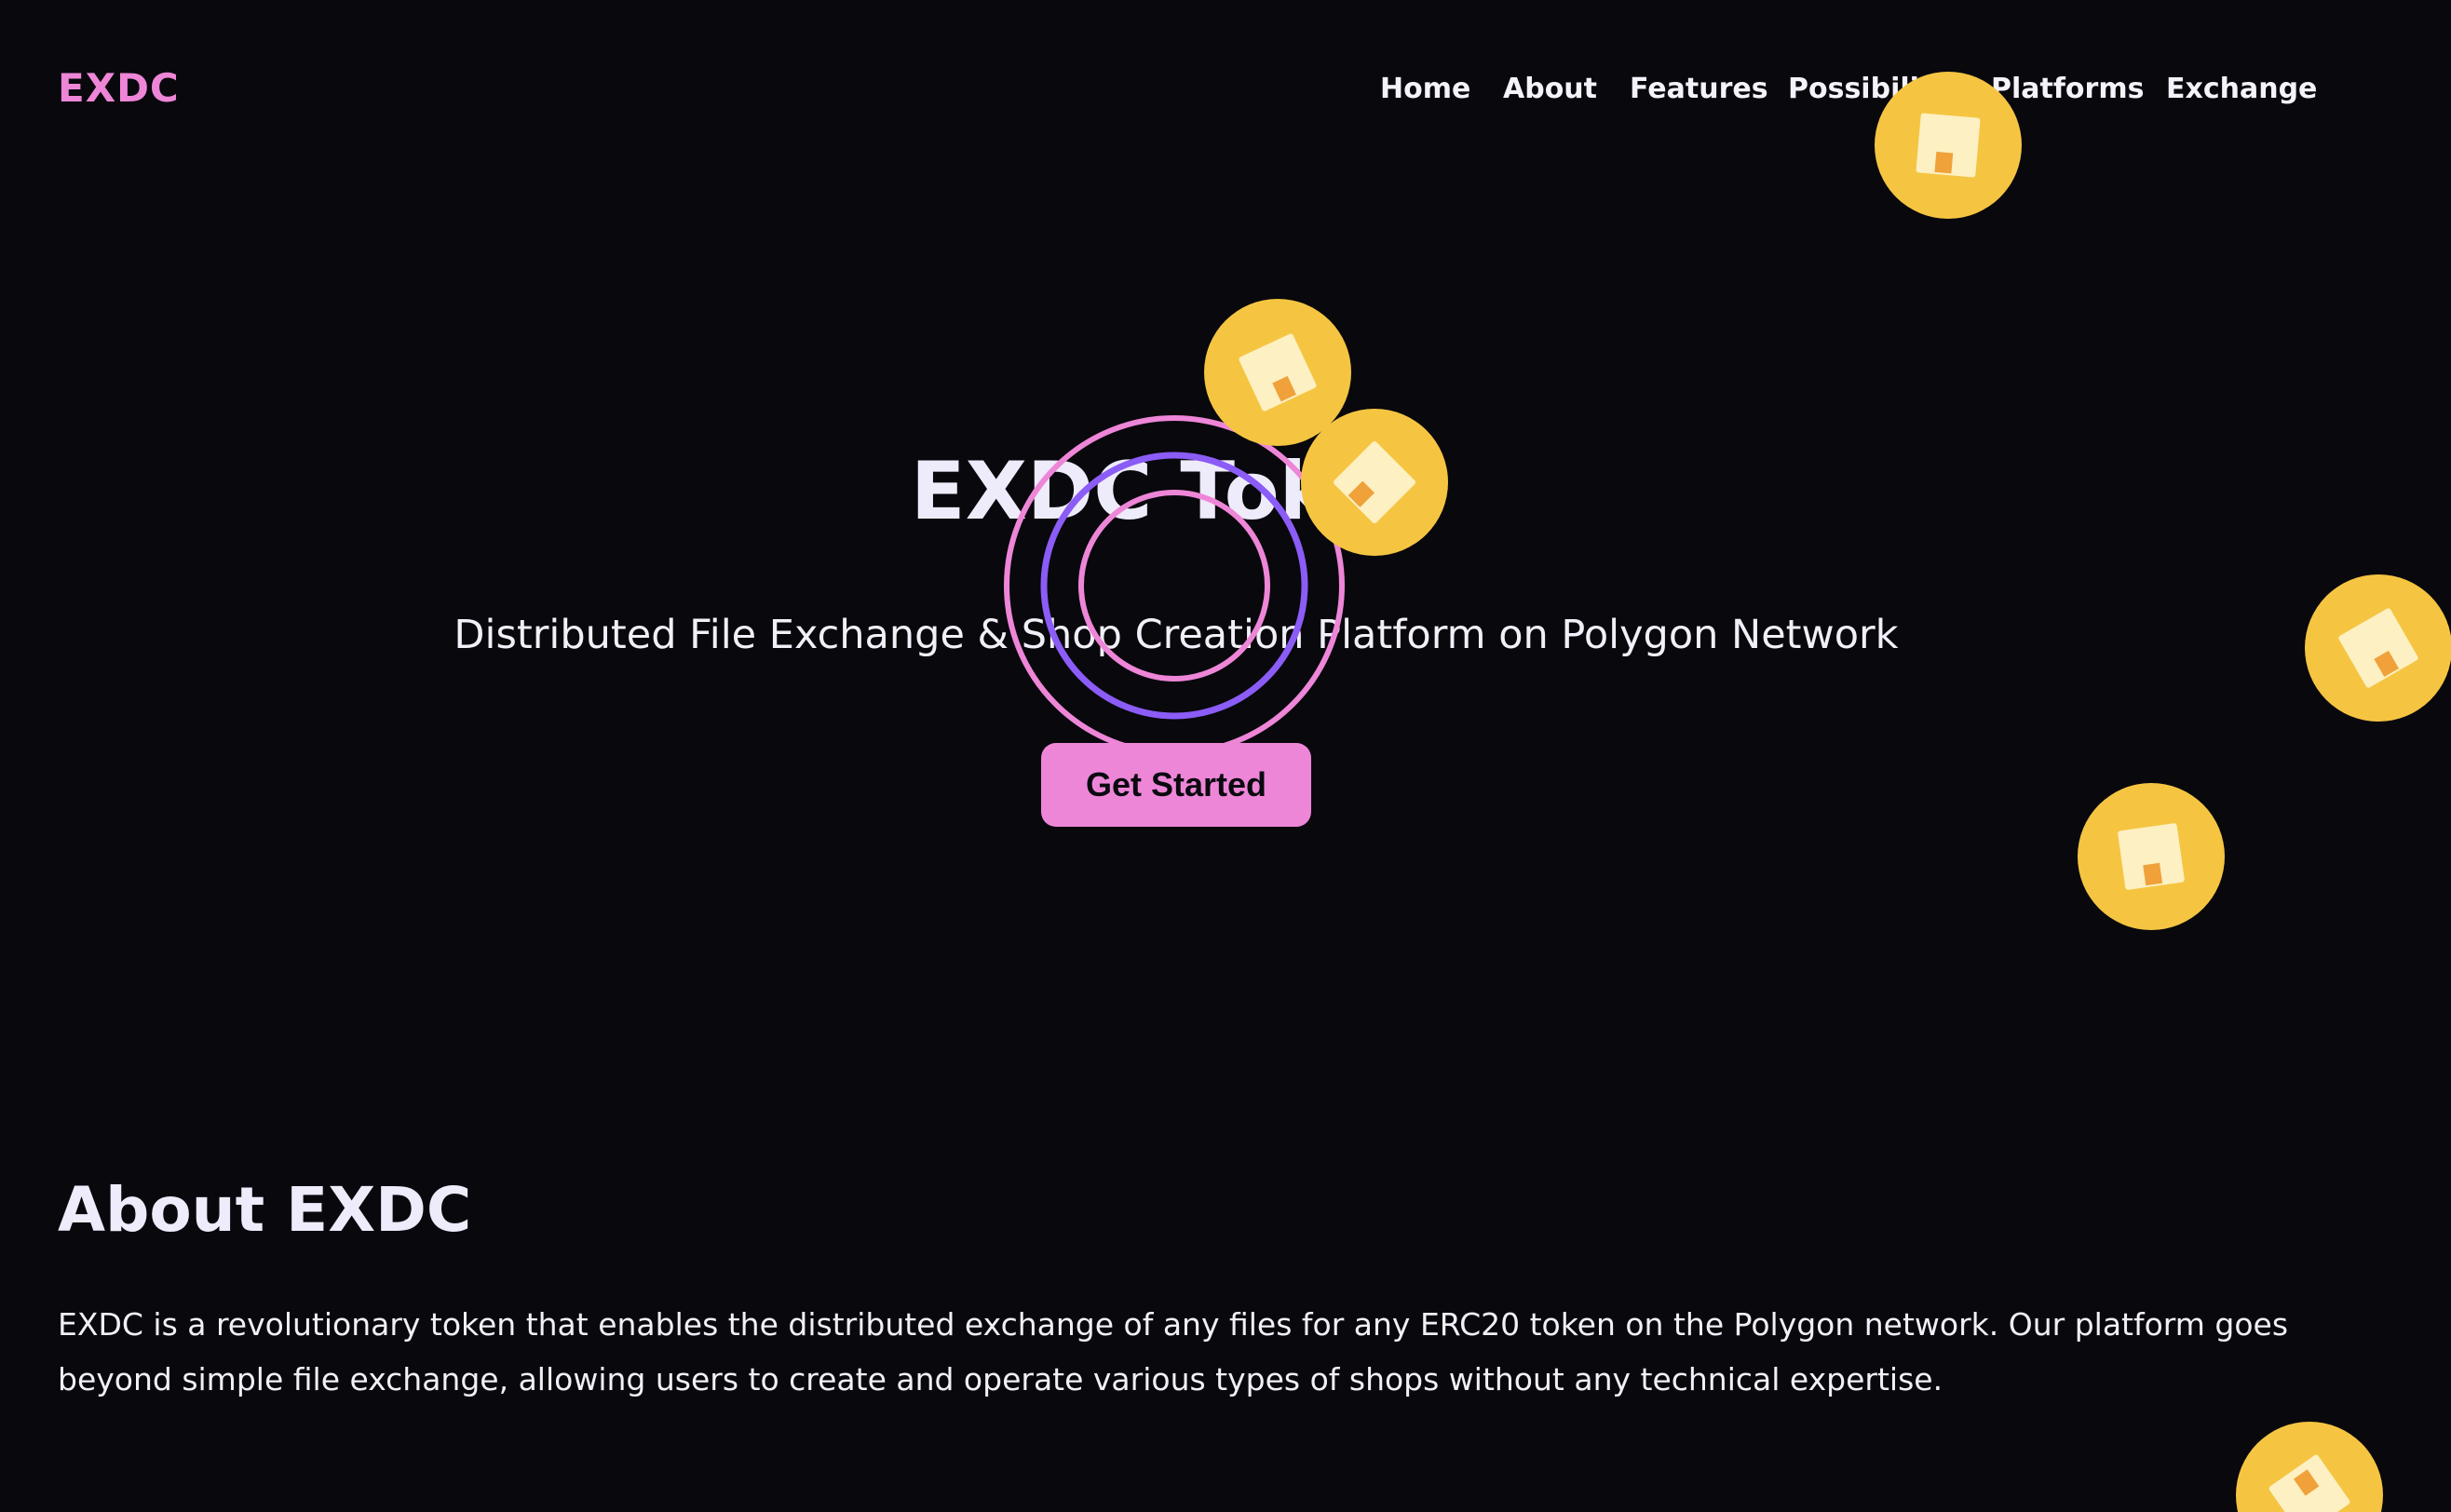  I want to click on nav-link-home: Home, so click(1425, 89).